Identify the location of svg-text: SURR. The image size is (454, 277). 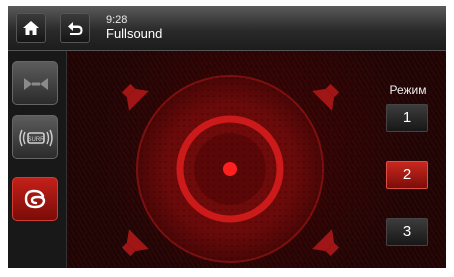
(36, 140).